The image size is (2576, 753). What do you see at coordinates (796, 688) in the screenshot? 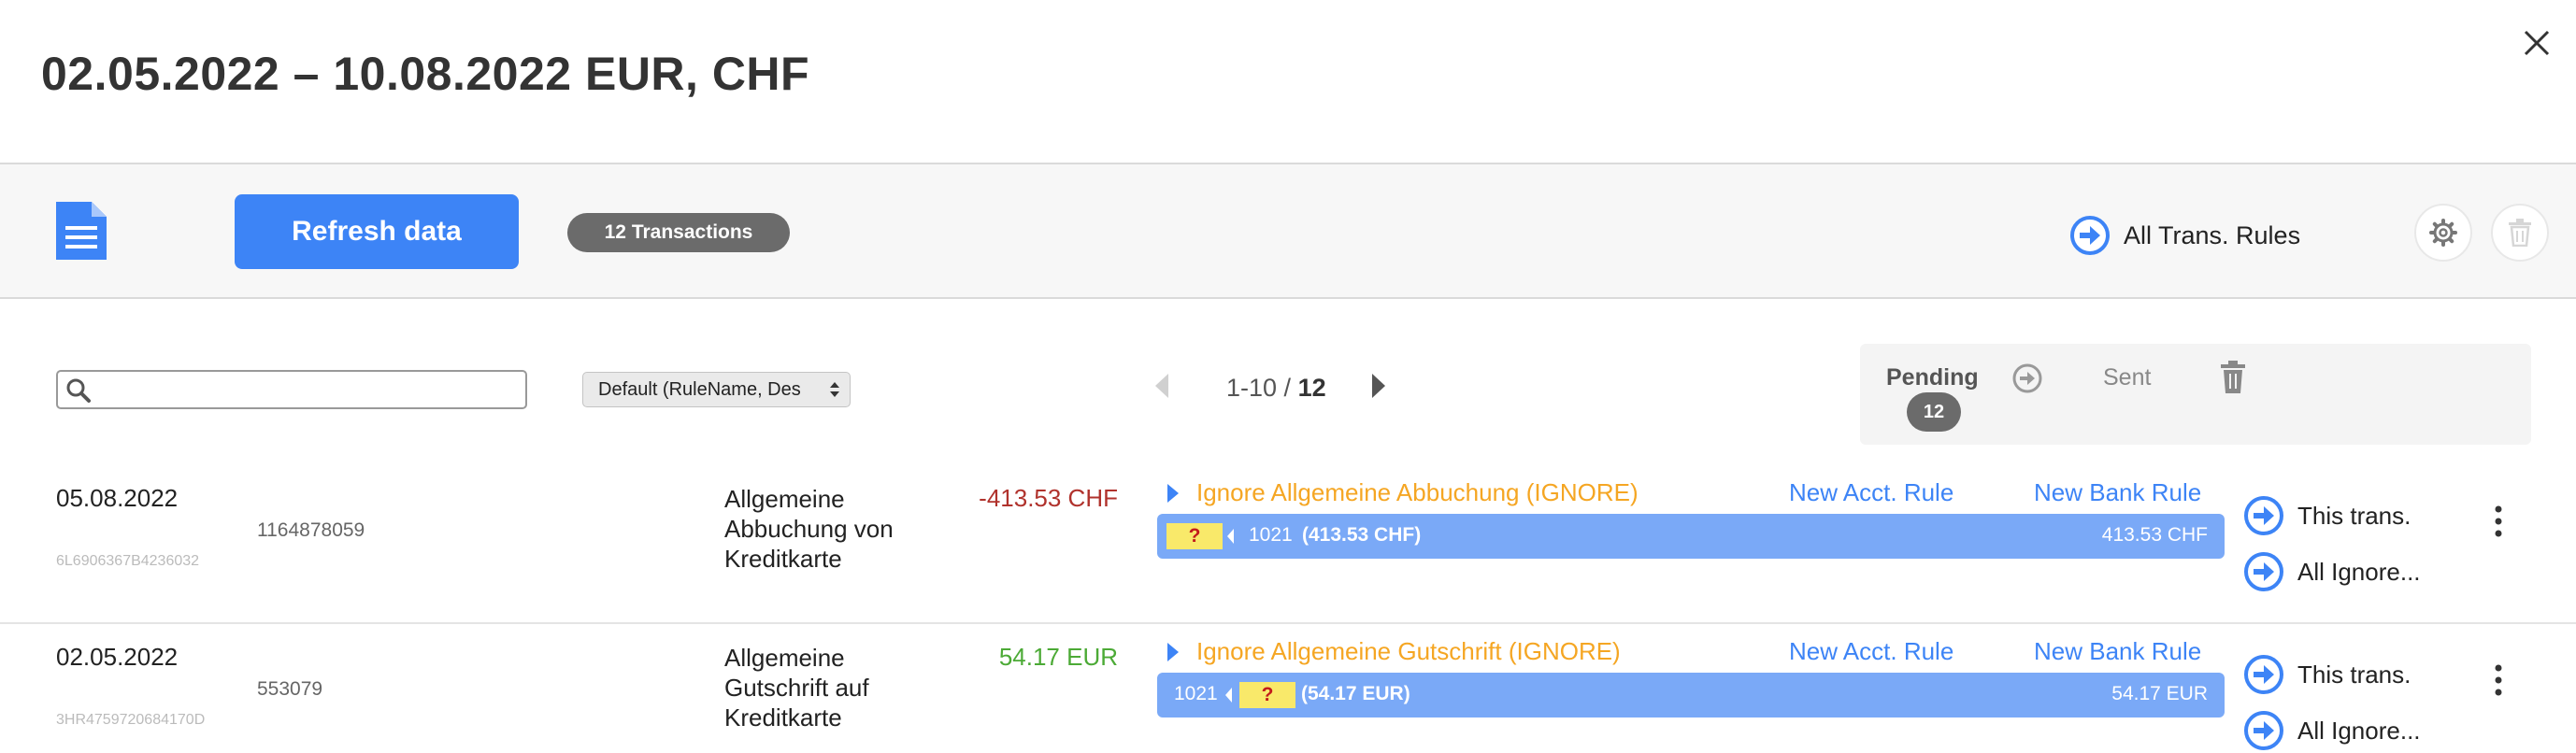
I see `transaction-description: Allgemeine Gutschrift auf Kreditkarte` at bounding box center [796, 688].